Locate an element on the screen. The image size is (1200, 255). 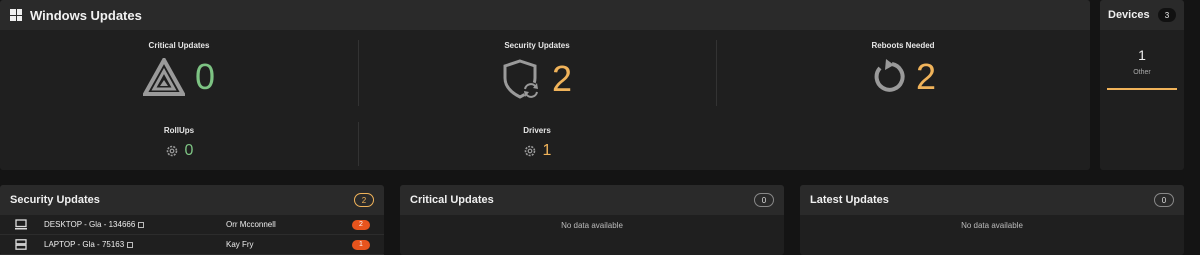
panel-header: Devices 3 is located at coordinates (1142, 15).